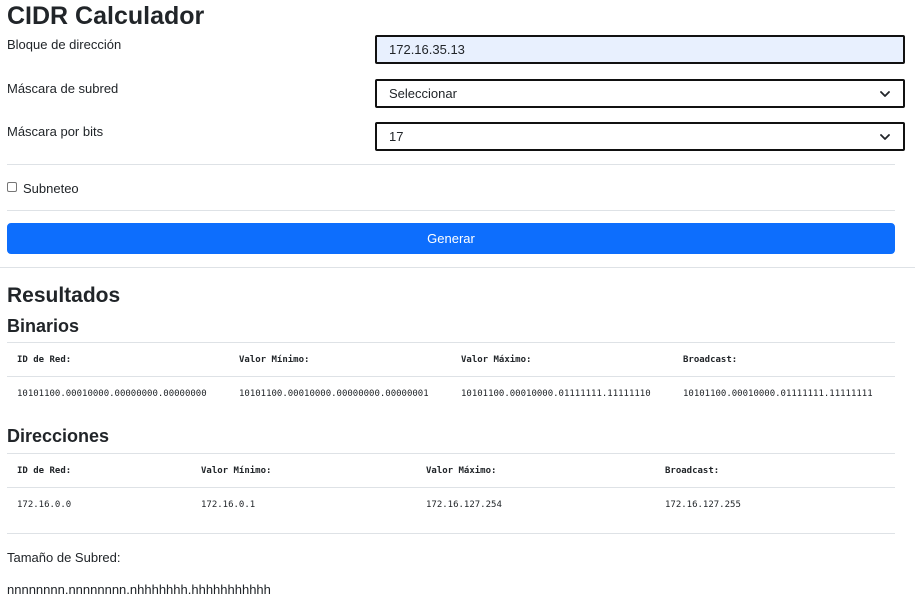  I want to click on addr-min-value: 172.16.0.1, so click(228, 505).